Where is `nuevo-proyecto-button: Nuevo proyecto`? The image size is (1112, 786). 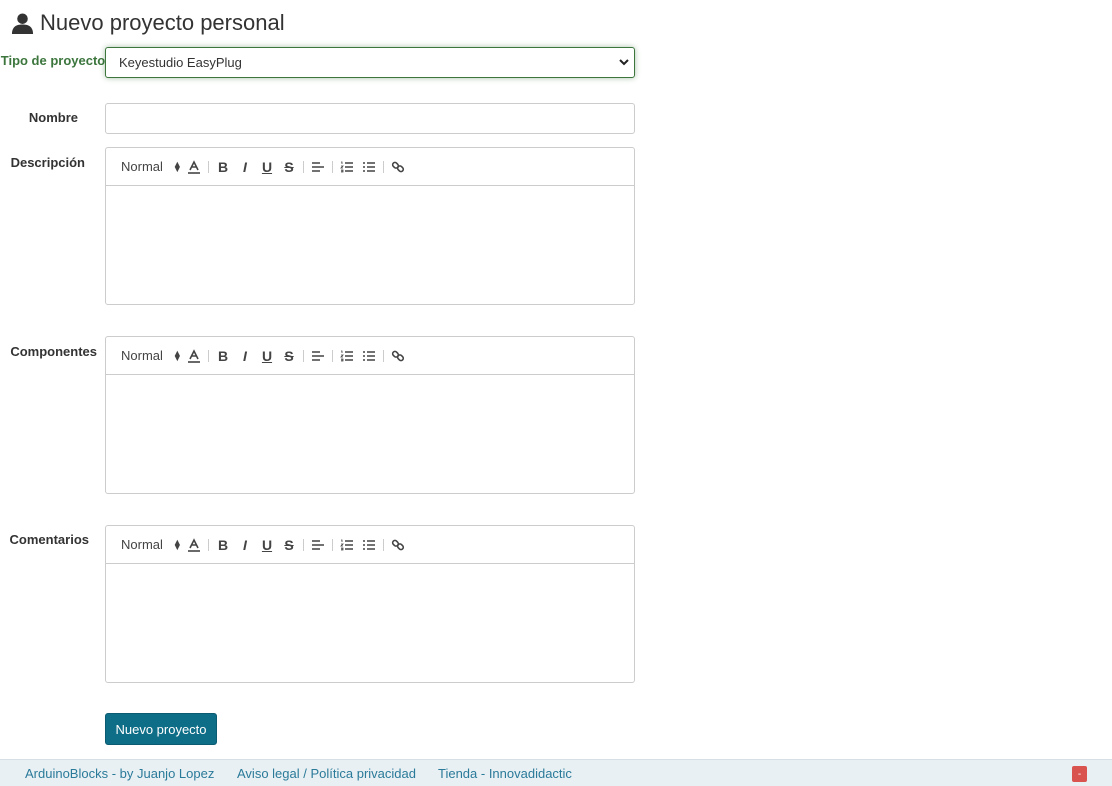
nuevo-proyecto-button: Nuevo proyecto is located at coordinates (161, 729).